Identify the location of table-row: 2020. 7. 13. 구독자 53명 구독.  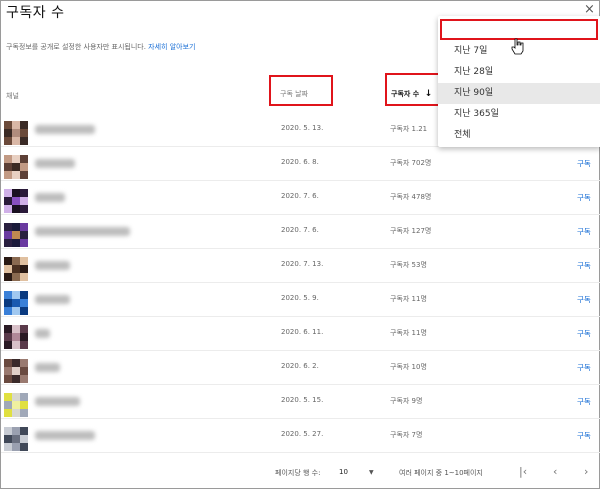
(300, 266).